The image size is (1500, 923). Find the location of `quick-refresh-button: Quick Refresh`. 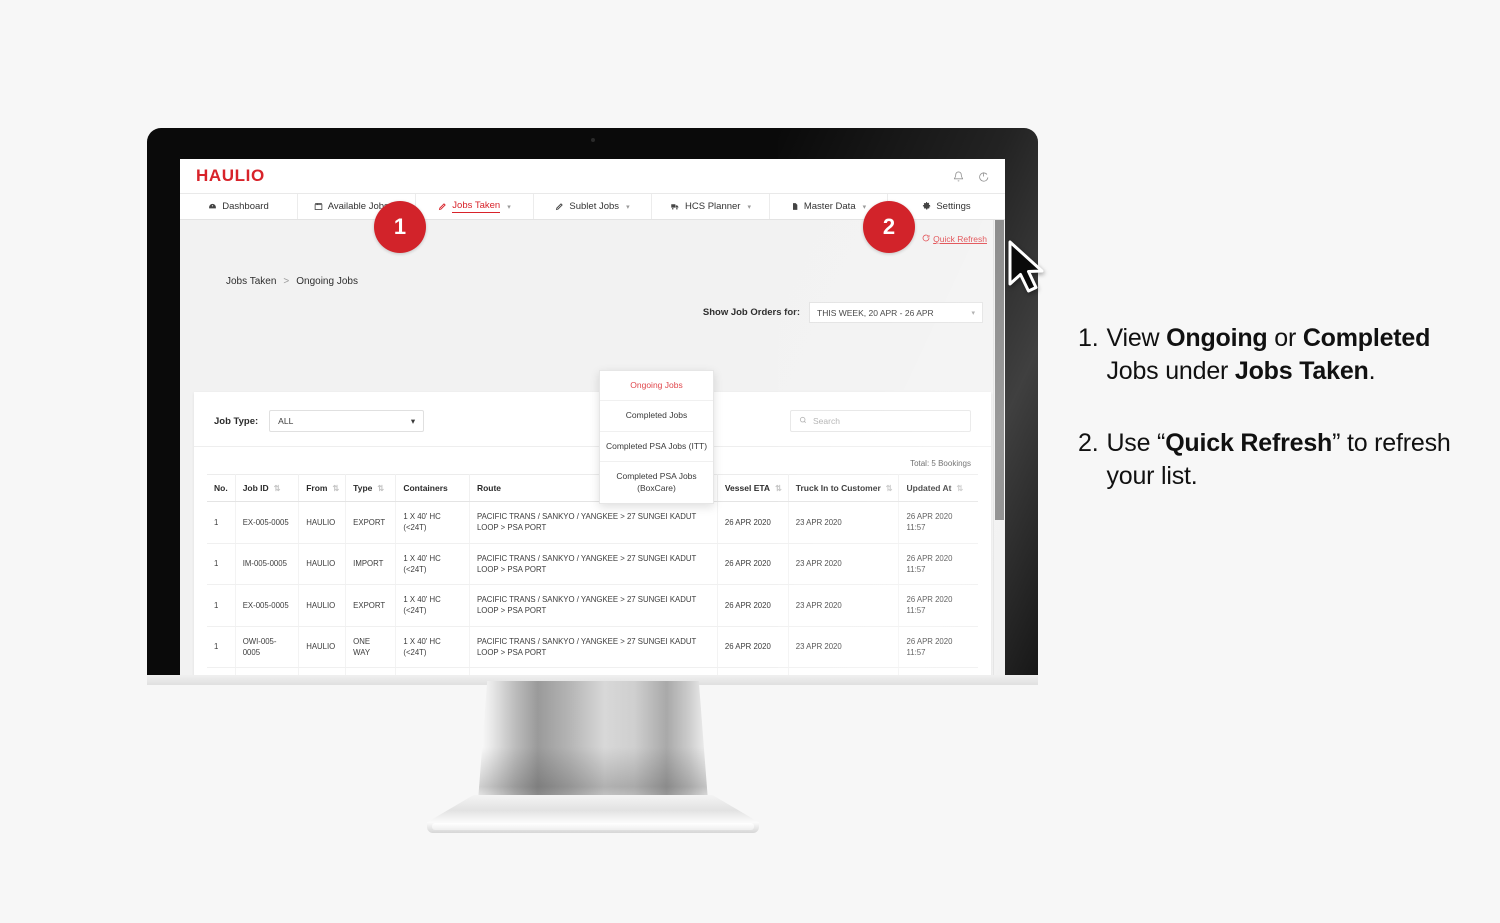

quick-refresh-button: Quick Refresh is located at coordinates (954, 239).